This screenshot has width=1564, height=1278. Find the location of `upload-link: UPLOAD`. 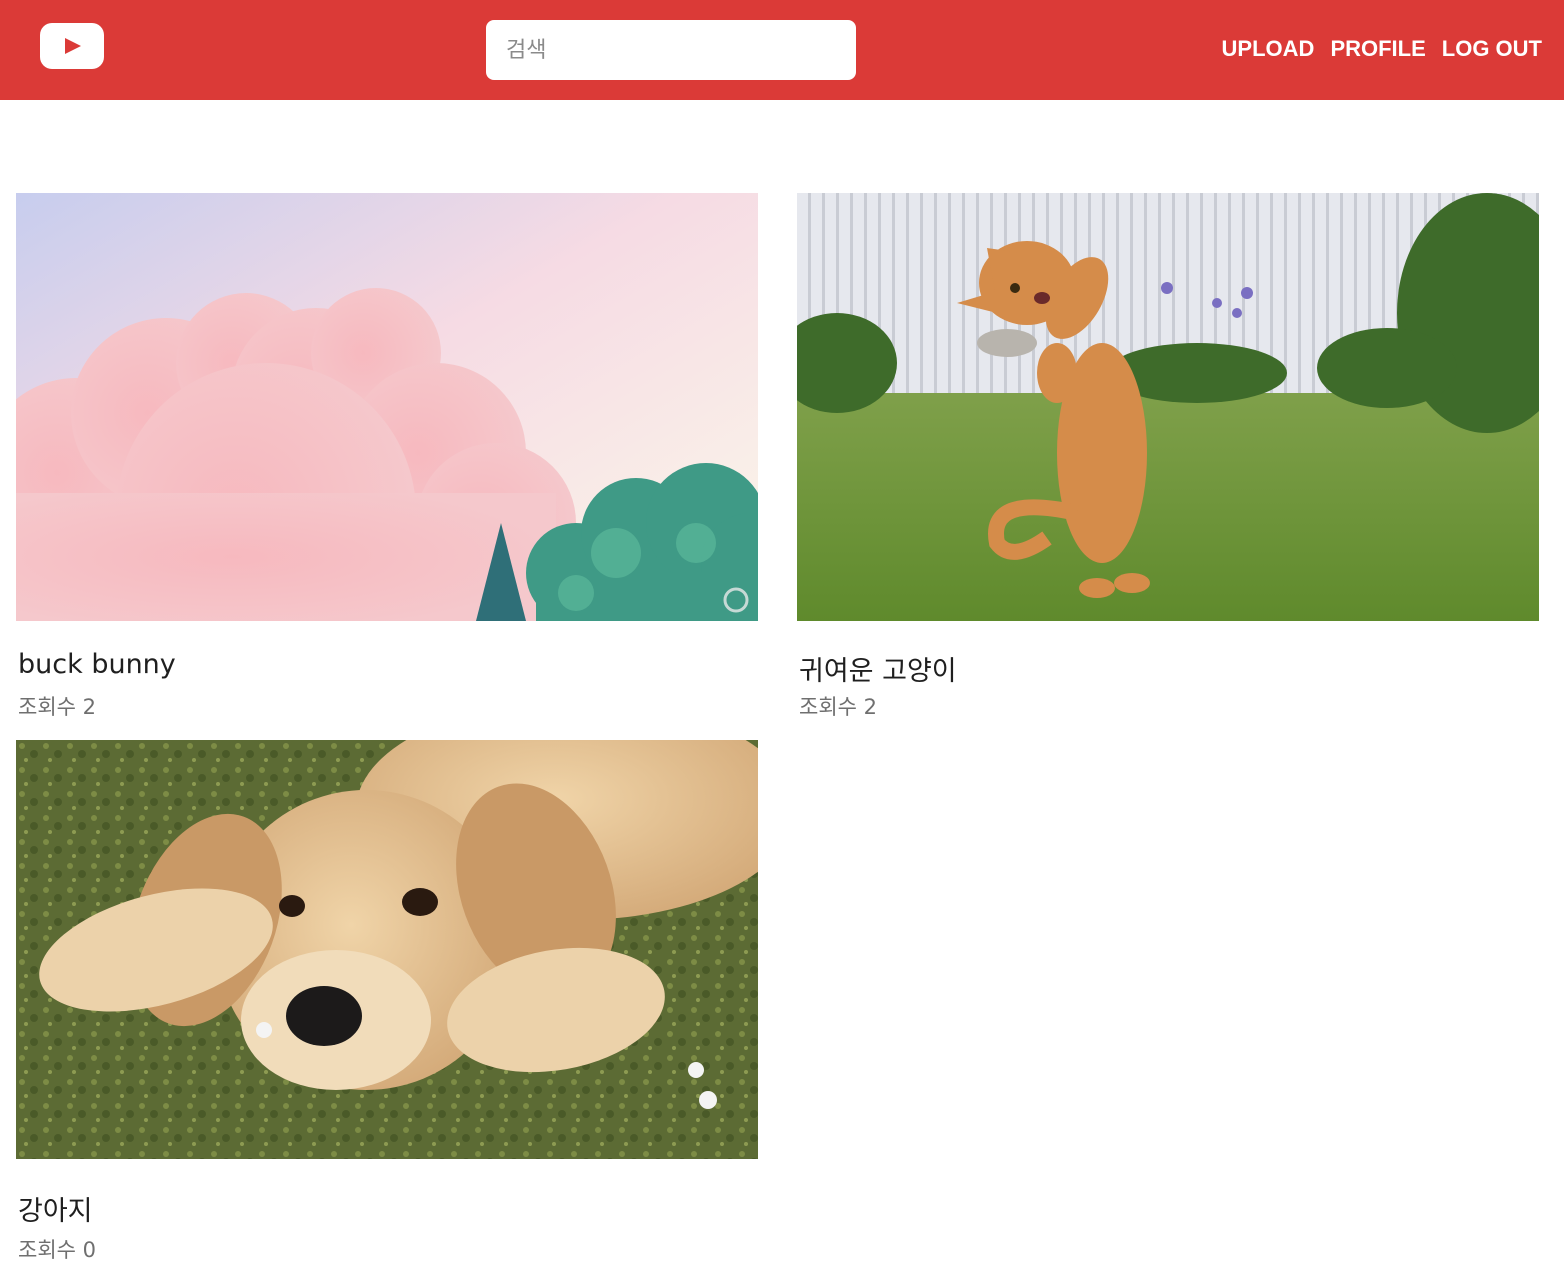

upload-link: UPLOAD is located at coordinates (1268, 49).